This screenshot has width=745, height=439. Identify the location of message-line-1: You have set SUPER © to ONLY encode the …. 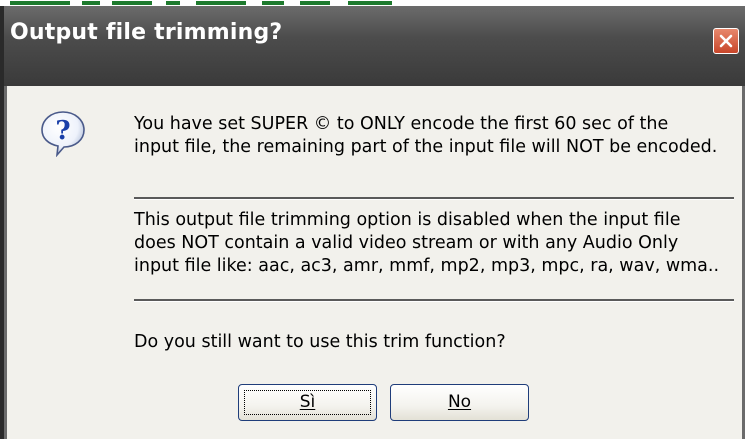
(401, 124).